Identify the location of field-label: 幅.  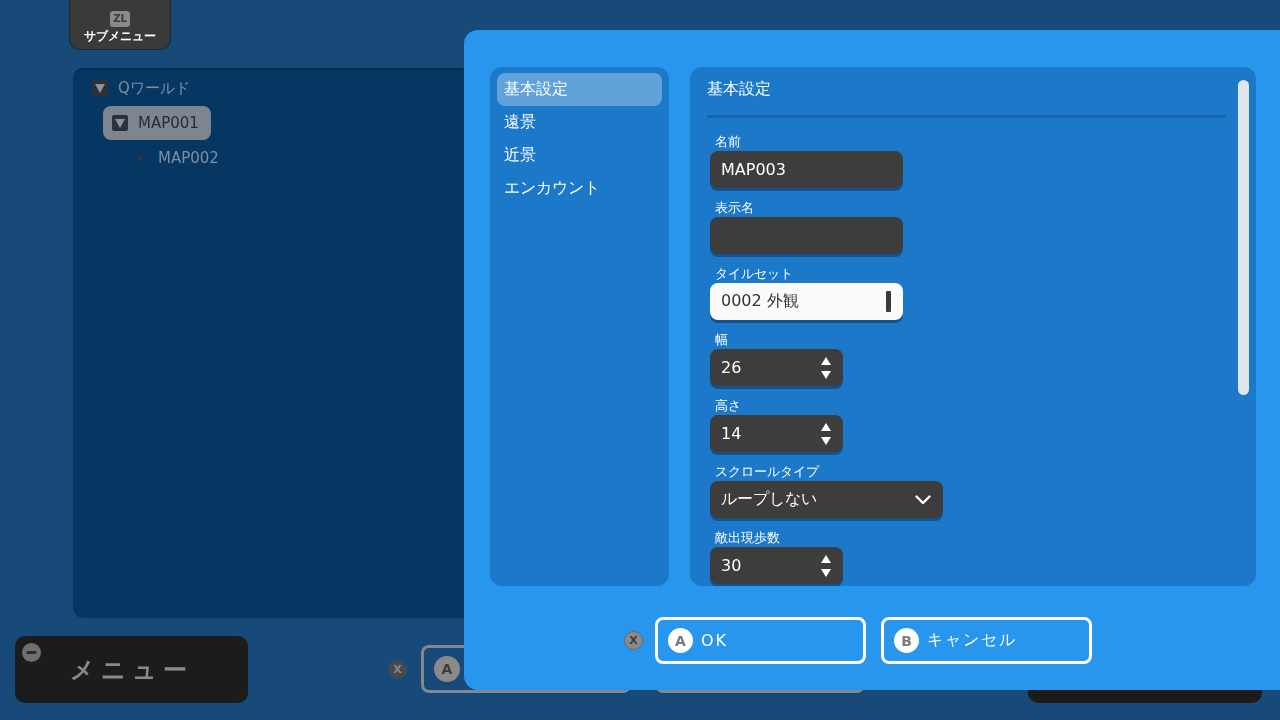
(721, 340).